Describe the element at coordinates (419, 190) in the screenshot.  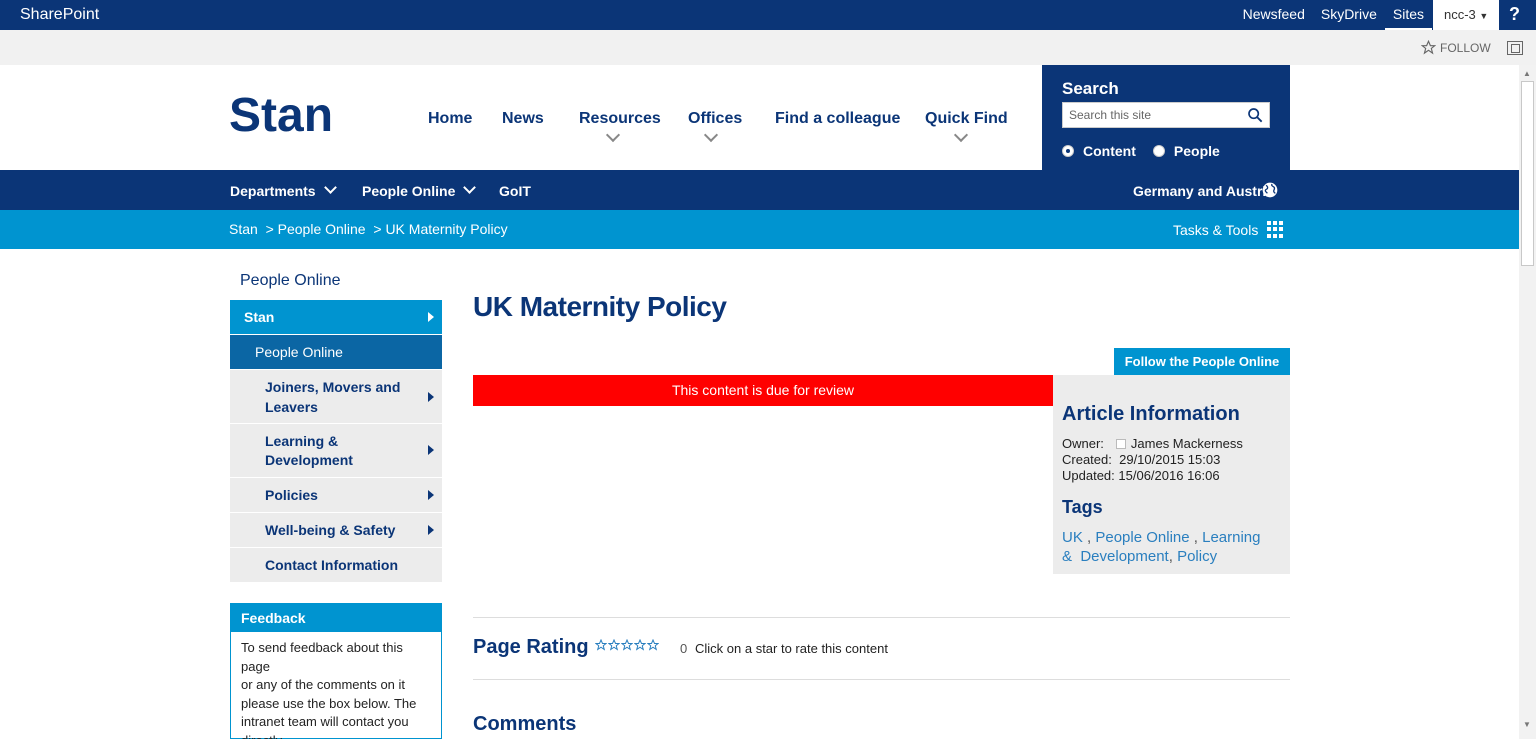
I see `people-online-menu: People Online` at that location.